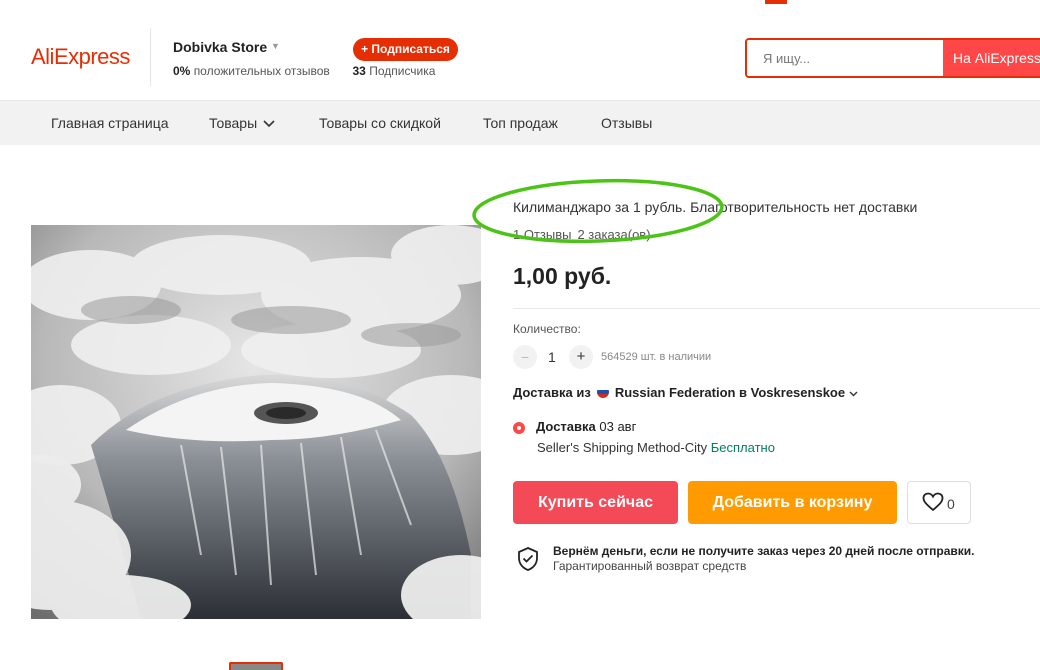 The image size is (1040, 670). I want to click on quantity-decrement-button: −, so click(525, 357).